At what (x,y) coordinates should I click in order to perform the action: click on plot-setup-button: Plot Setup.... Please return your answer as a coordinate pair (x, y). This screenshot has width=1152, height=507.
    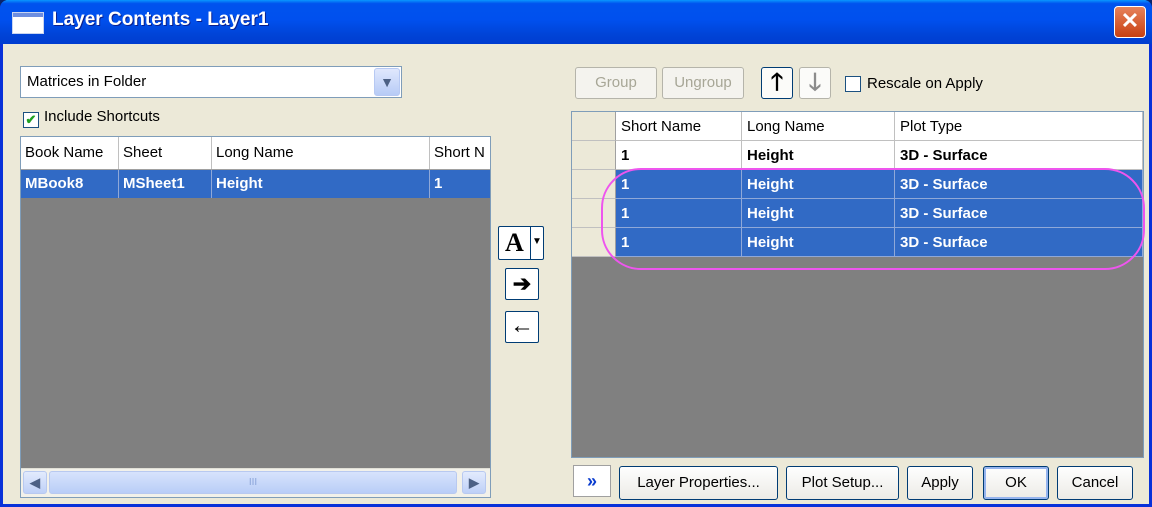
    Looking at the image, I should click on (842, 483).